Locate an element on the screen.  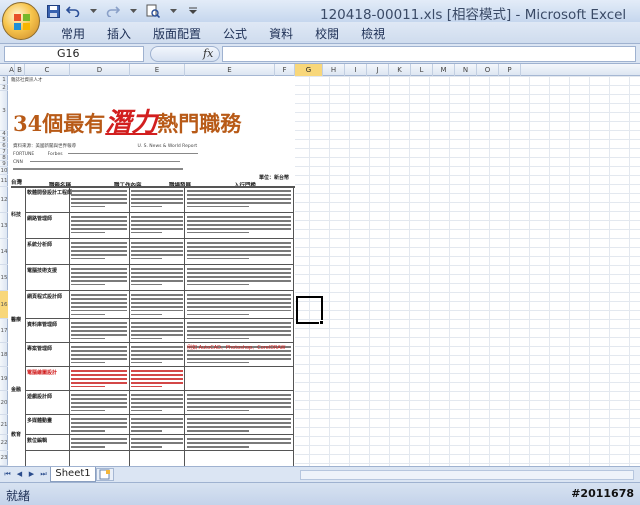
row-header: 15 is located at coordinates (4, 278).